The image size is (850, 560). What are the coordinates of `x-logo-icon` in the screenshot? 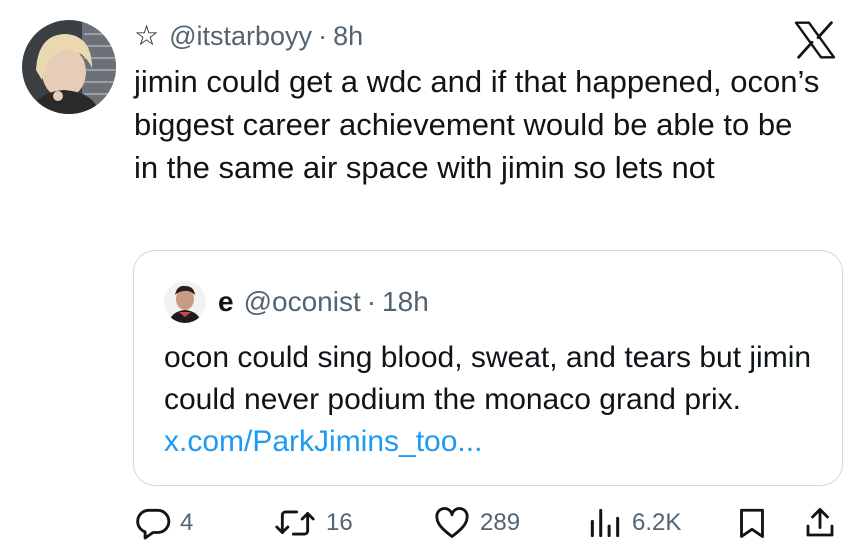 It's located at (815, 40).